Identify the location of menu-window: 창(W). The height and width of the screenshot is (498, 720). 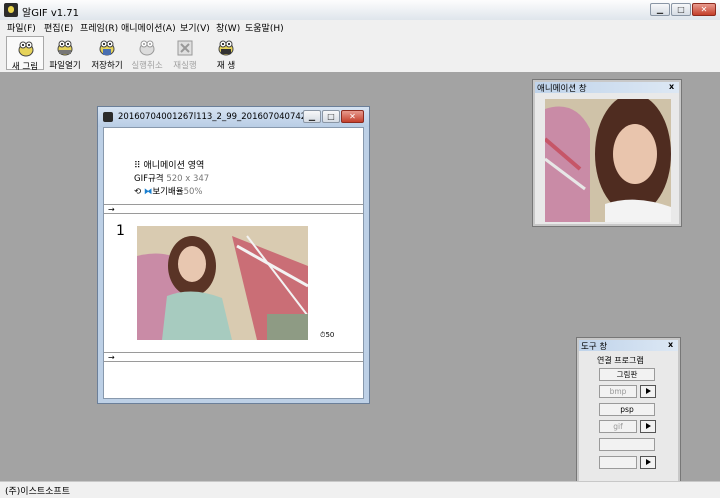
(228, 27).